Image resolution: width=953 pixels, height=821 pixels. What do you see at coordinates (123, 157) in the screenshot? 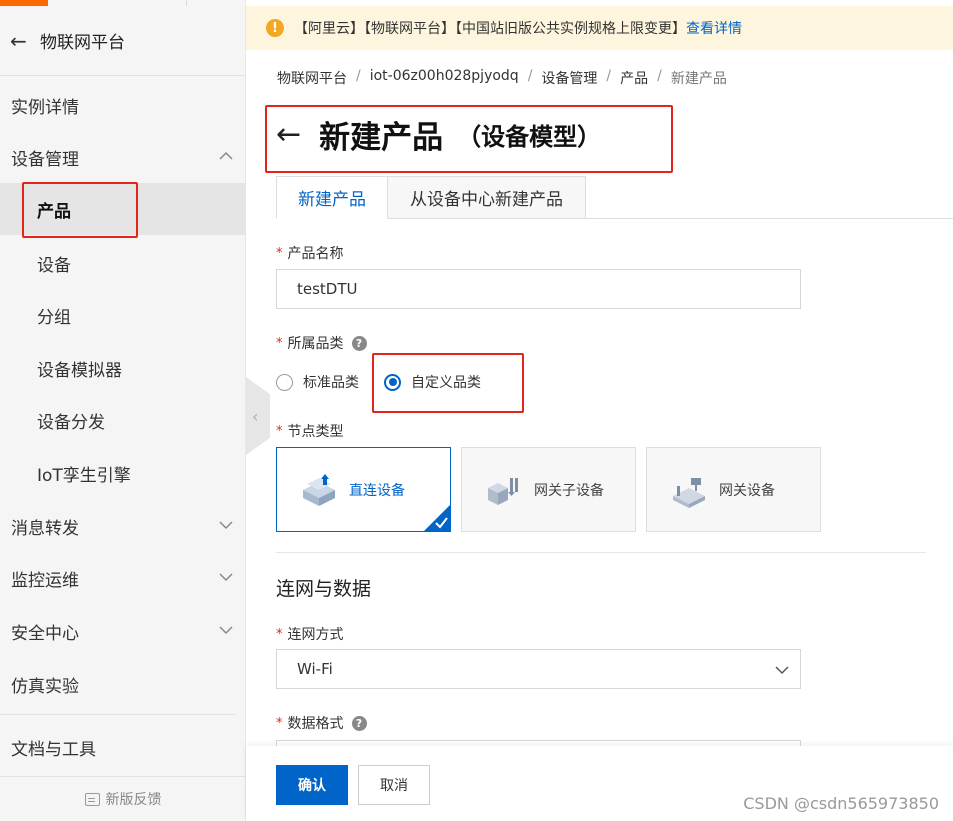
I see `sidebar-item-device-management: 设备管理` at bounding box center [123, 157].